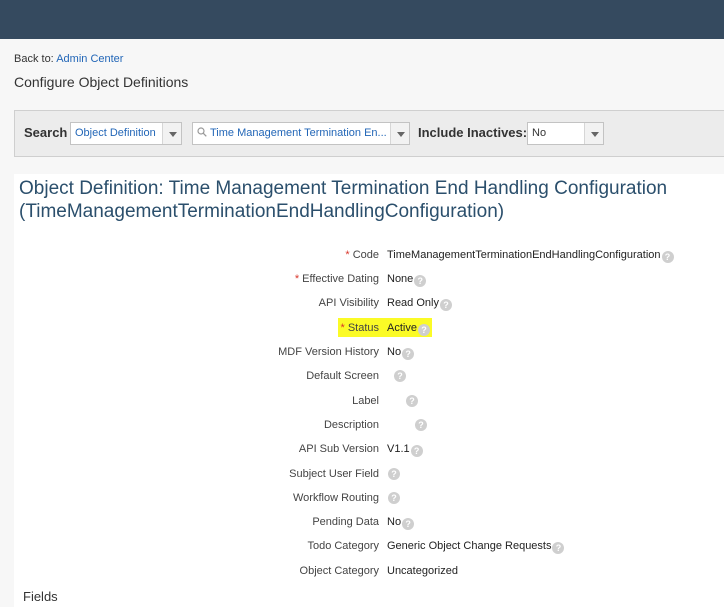 The height and width of the screenshot is (607, 724). What do you see at coordinates (565, 133) in the screenshot?
I see `include-inactives-dropdown: No` at bounding box center [565, 133].